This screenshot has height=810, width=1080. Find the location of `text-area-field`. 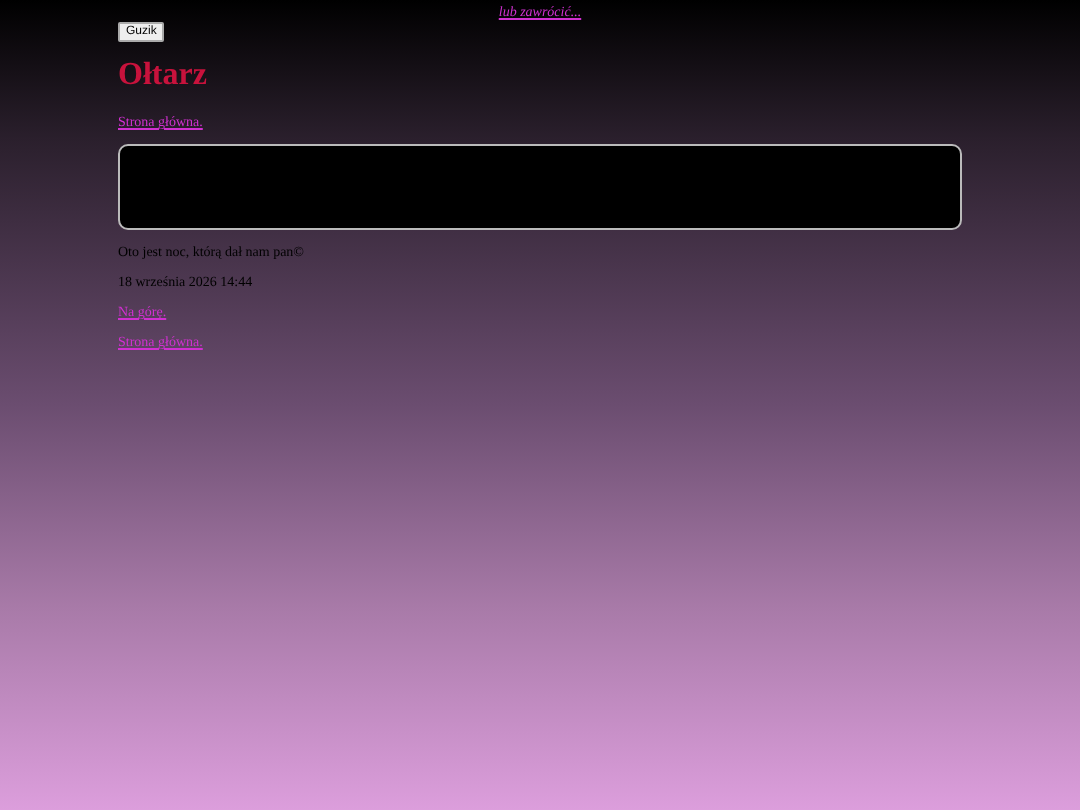

text-area-field is located at coordinates (540, 187).